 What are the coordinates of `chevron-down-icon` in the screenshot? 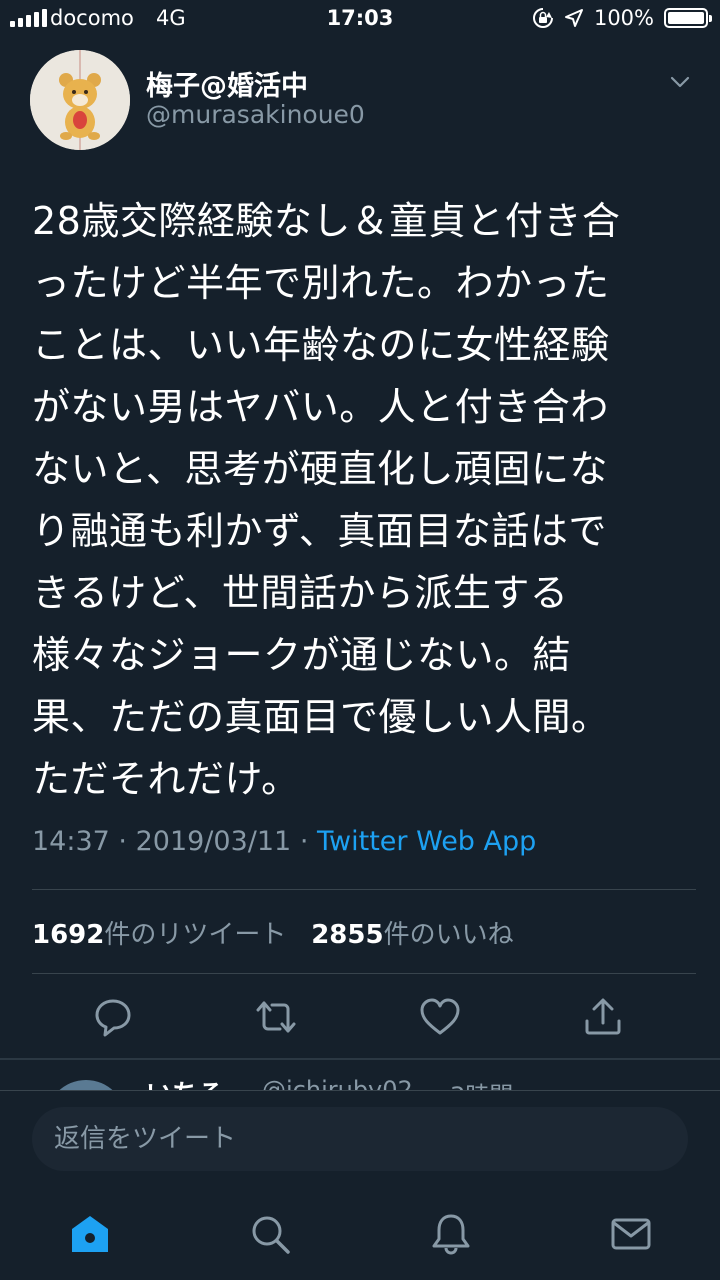 It's located at (680, 82).